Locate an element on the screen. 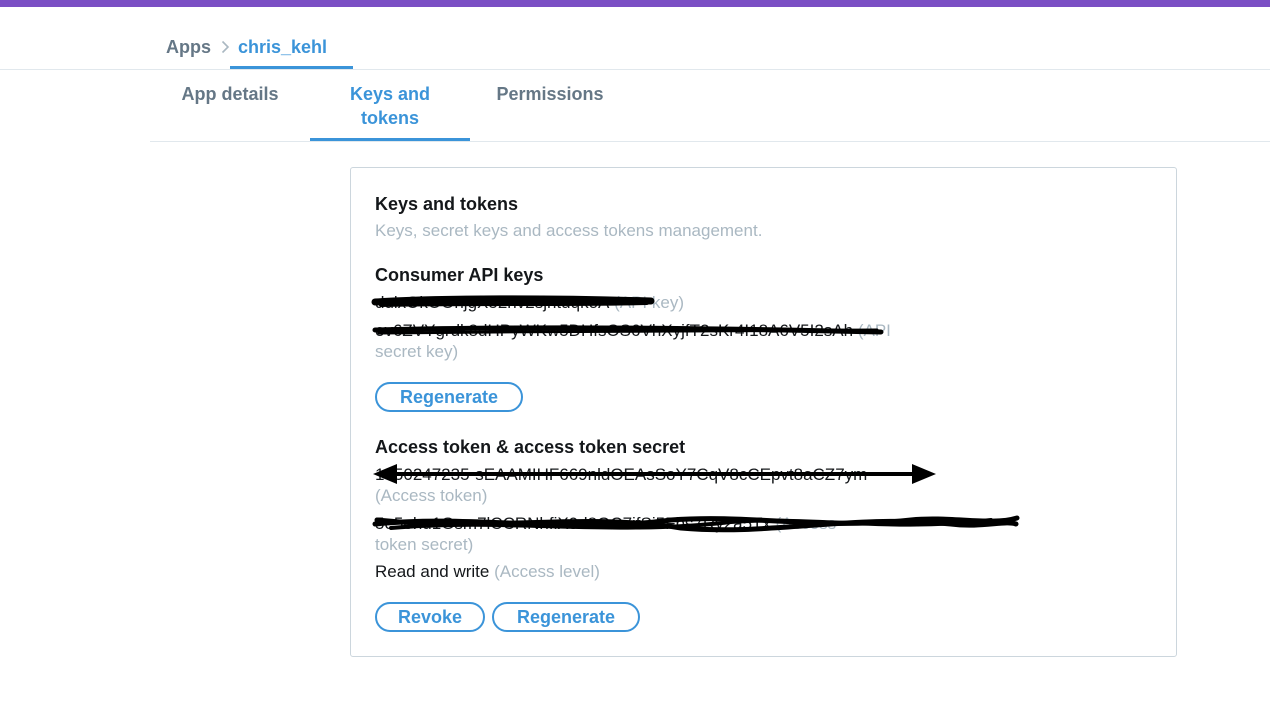  api-key-label: (API key) is located at coordinates (649, 302).